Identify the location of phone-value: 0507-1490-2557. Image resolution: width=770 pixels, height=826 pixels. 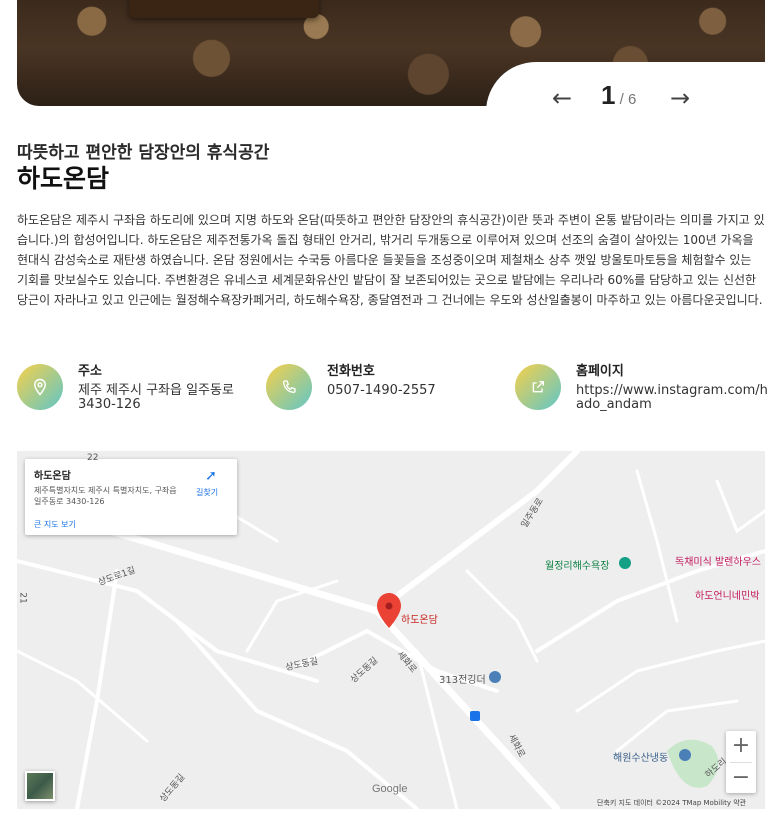
(381, 391).